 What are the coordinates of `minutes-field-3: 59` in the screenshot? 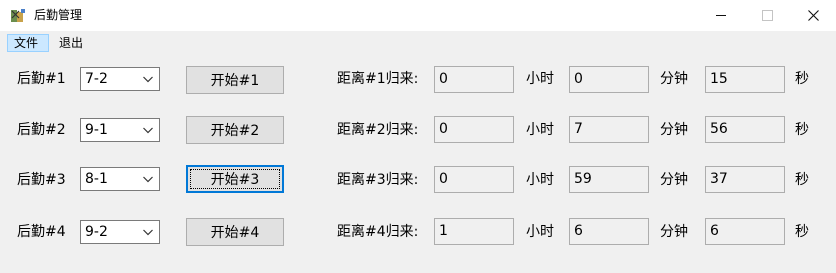 It's located at (609, 179).